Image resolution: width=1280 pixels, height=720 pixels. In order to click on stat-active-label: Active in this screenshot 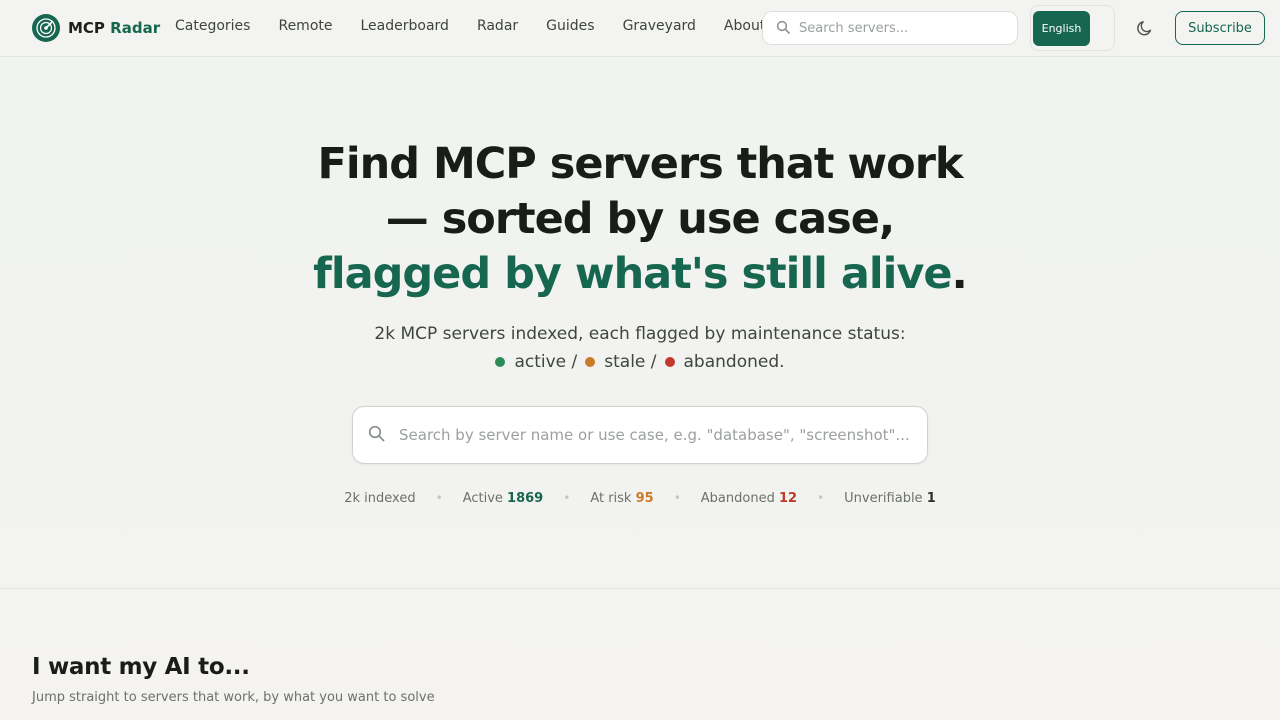, I will do `click(482, 498)`.